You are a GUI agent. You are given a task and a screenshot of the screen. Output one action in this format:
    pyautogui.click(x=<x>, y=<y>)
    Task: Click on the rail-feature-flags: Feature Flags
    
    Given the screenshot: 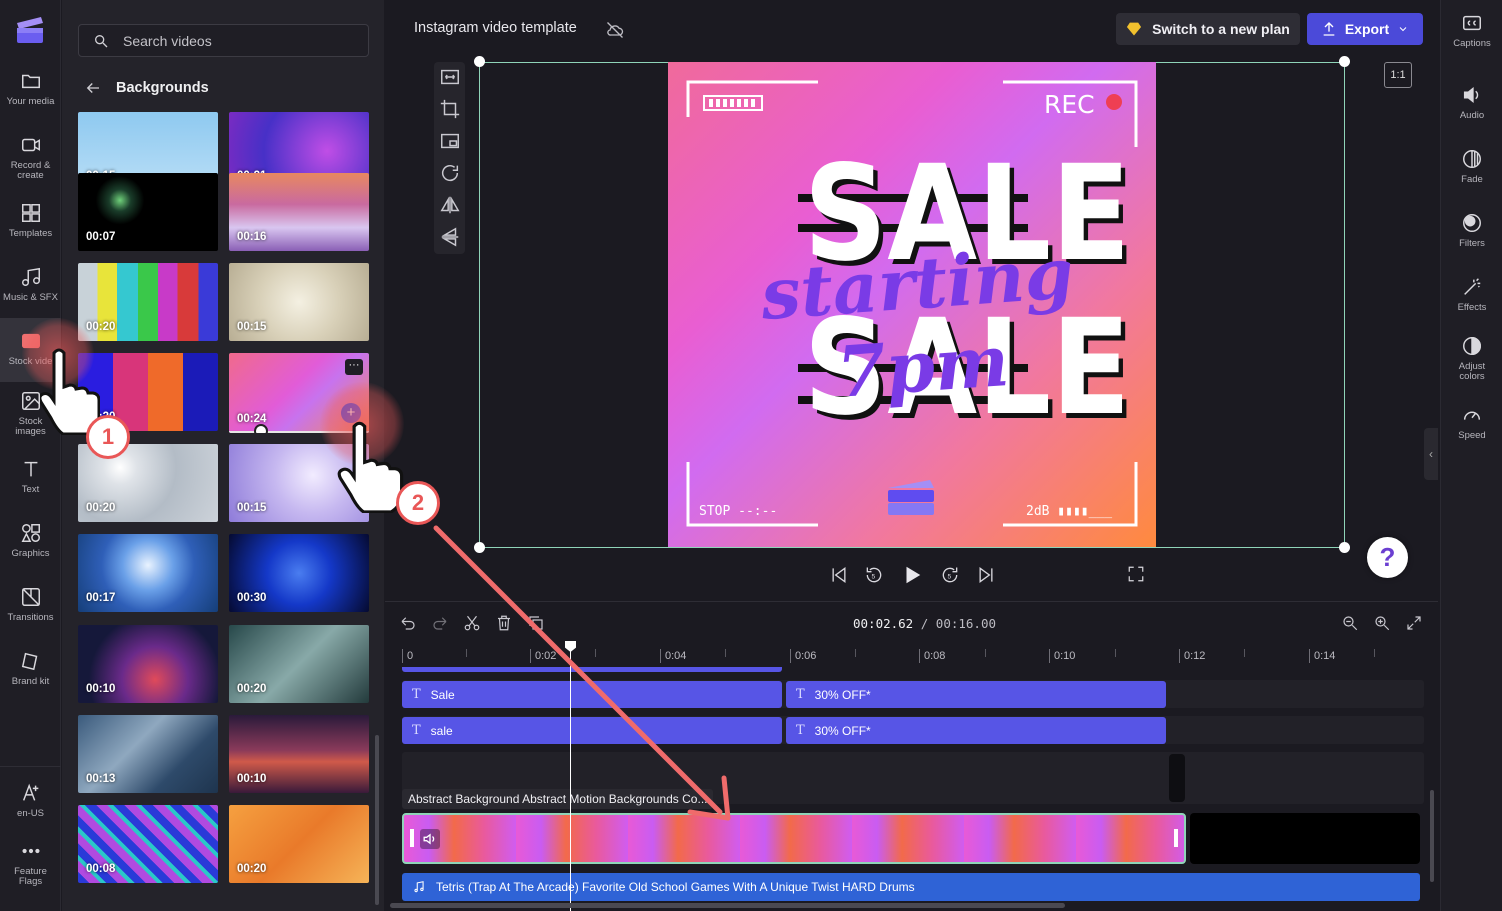 What is the action you would take?
    pyautogui.click(x=30, y=869)
    